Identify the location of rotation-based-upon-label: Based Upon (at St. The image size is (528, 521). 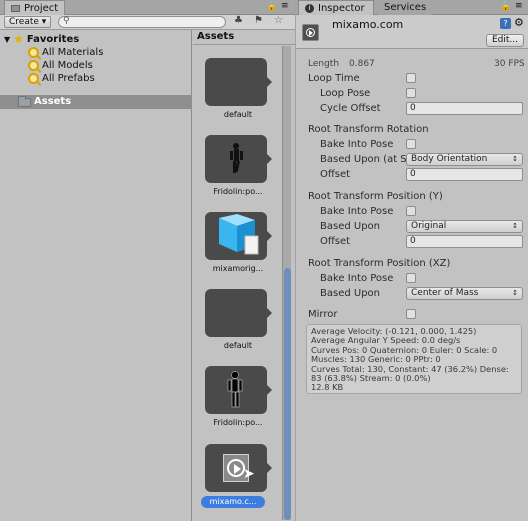
(363, 159).